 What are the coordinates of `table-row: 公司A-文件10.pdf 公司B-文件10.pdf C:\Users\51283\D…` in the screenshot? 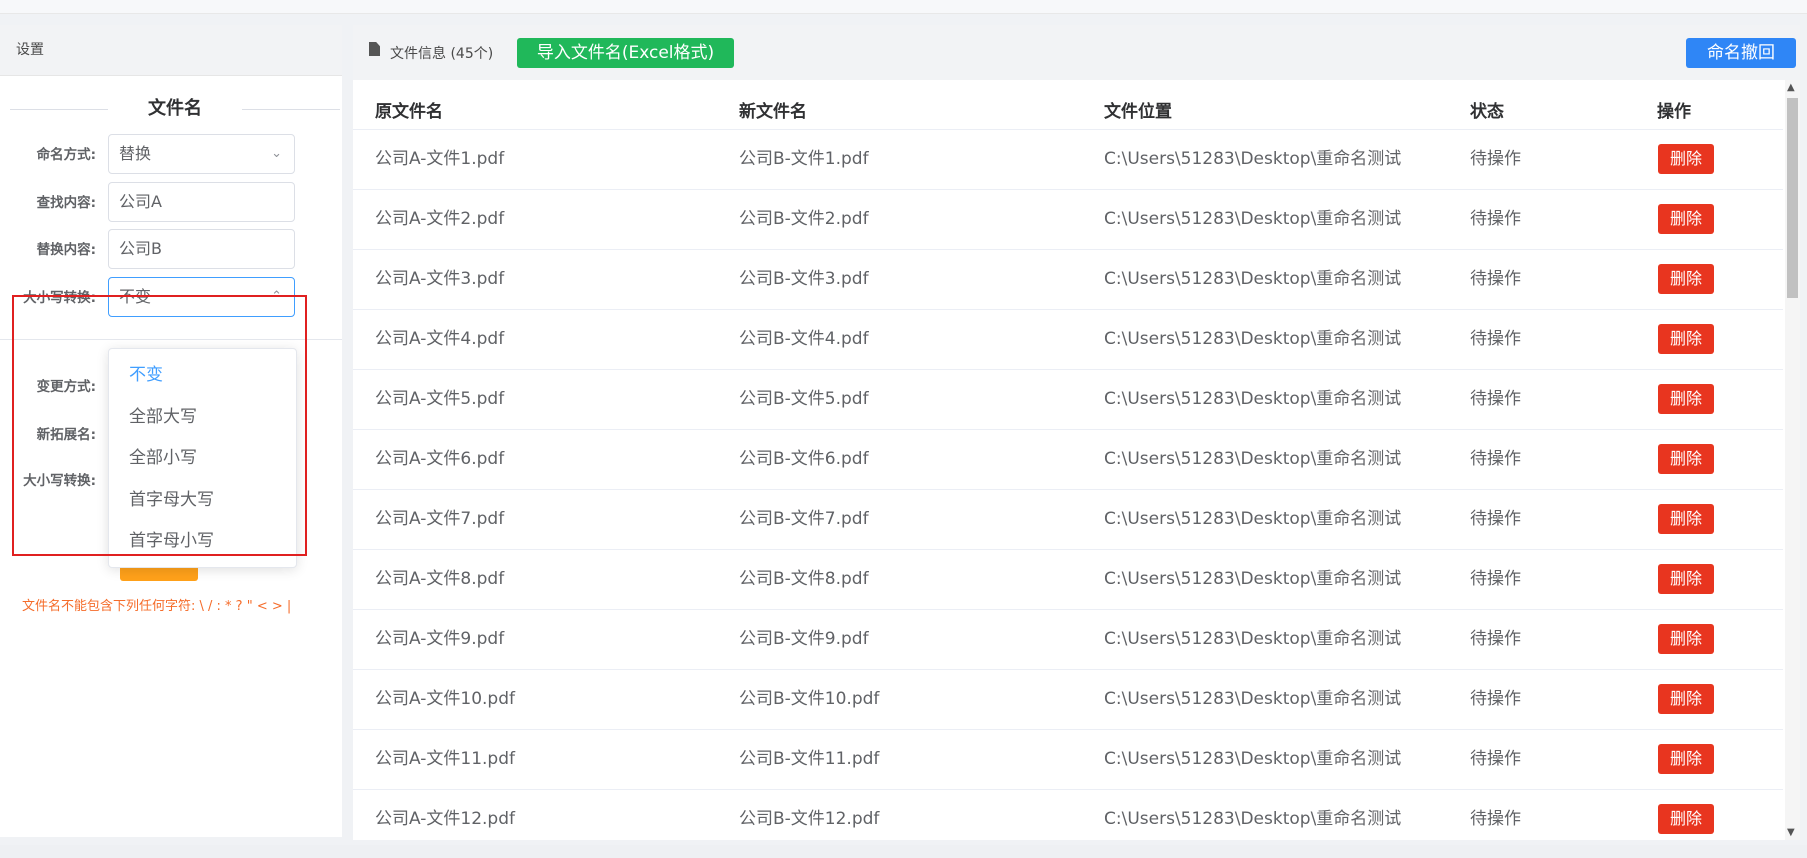 It's located at (1068, 699).